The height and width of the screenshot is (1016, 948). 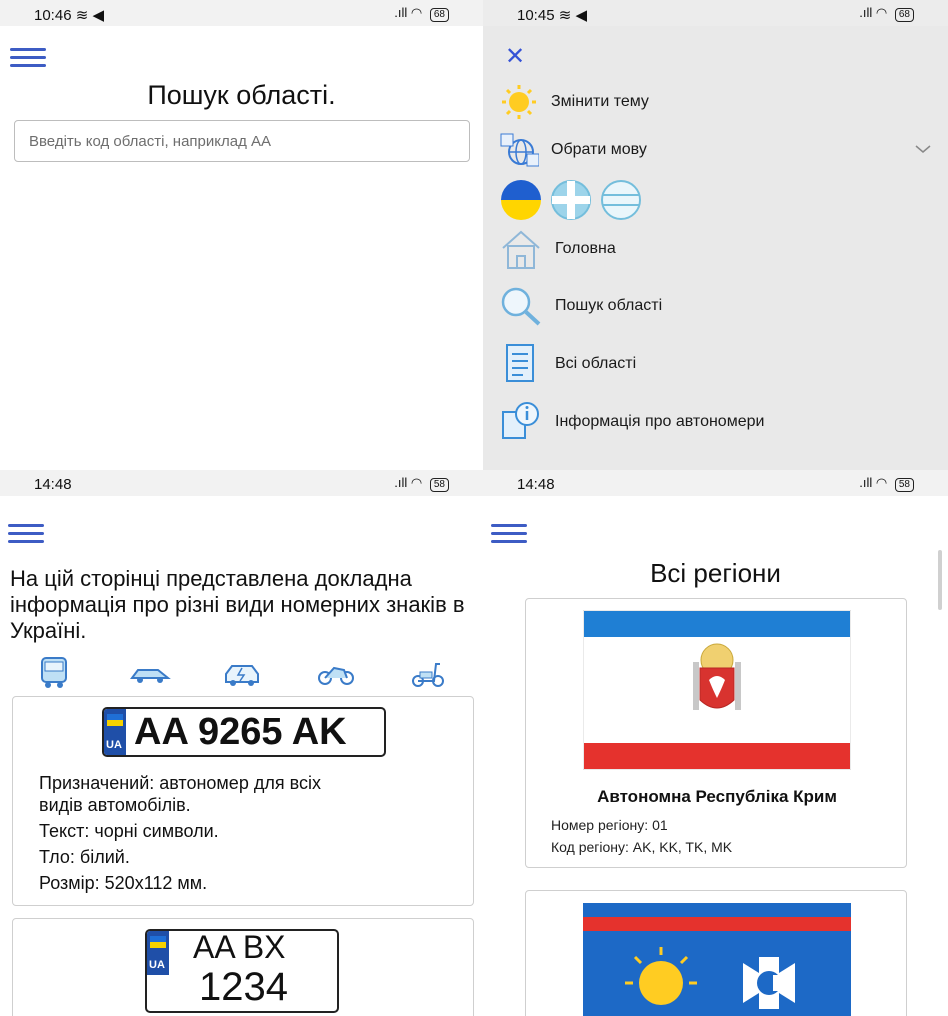 I want to click on document-list-icon, so click(x=520, y=363).